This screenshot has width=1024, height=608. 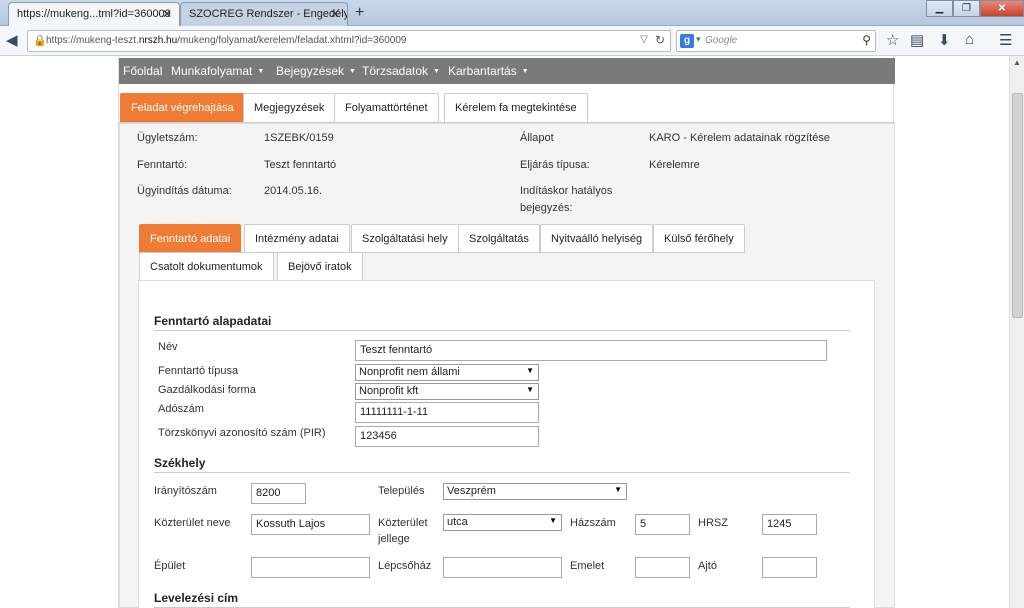 What do you see at coordinates (185, 491) in the screenshot?
I see `postal-code-label: Irányítószám` at bounding box center [185, 491].